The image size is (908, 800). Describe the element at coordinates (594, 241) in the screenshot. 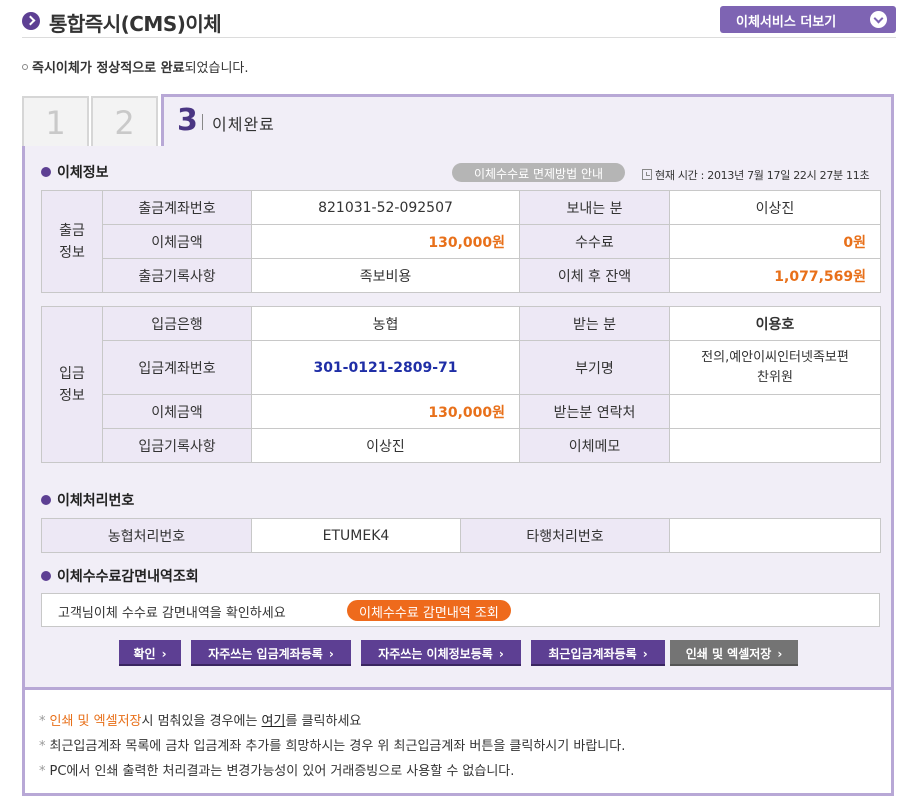

I see `cell-label: 수수료` at that location.